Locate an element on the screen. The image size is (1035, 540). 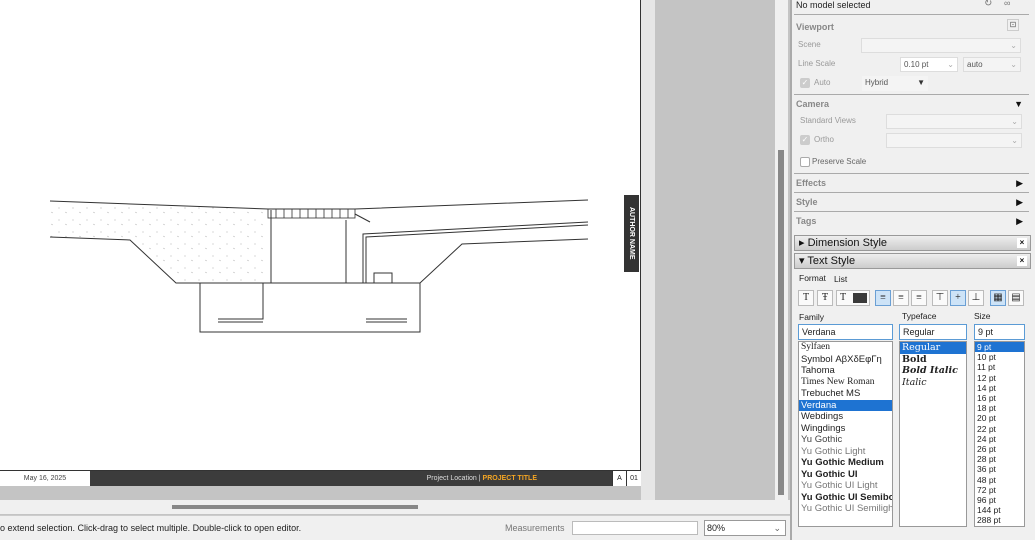
tab-format: Format is located at coordinates (812, 278).